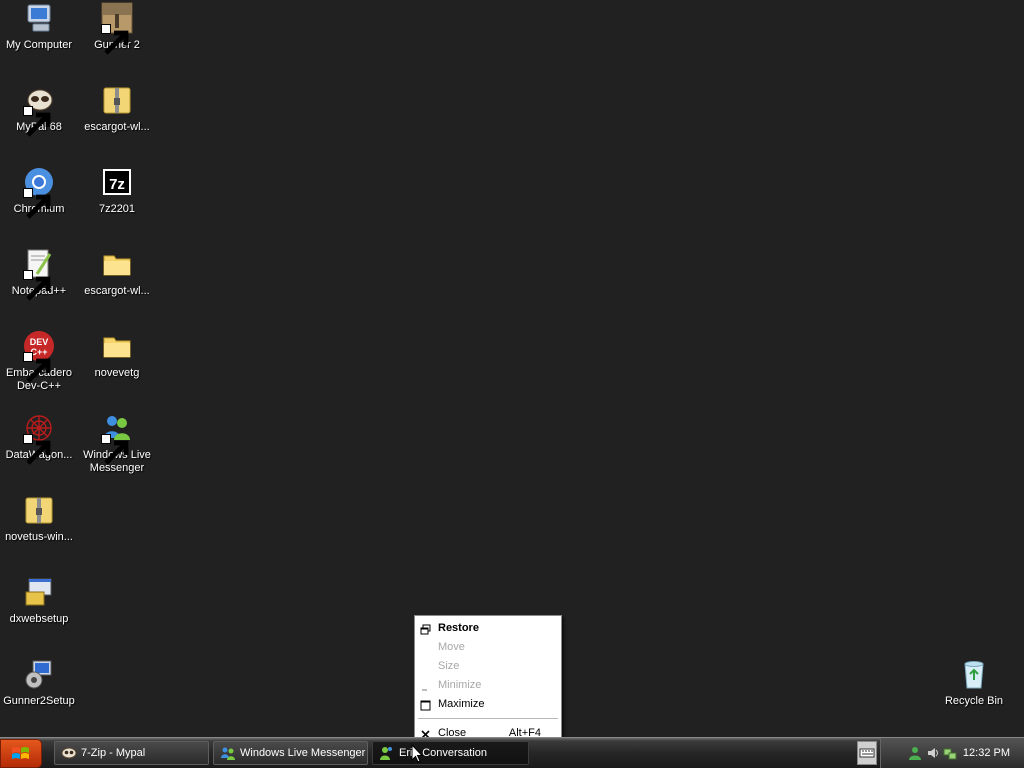 The height and width of the screenshot is (768, 1024). Describe the element at coordinates (488, 628) in the screenshot. I see `menu-item-restore: Restore` at that location.